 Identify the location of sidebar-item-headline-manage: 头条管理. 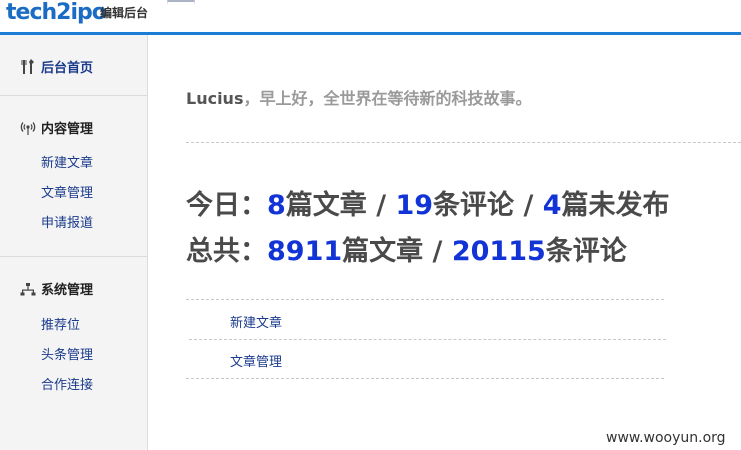
(67, 353).